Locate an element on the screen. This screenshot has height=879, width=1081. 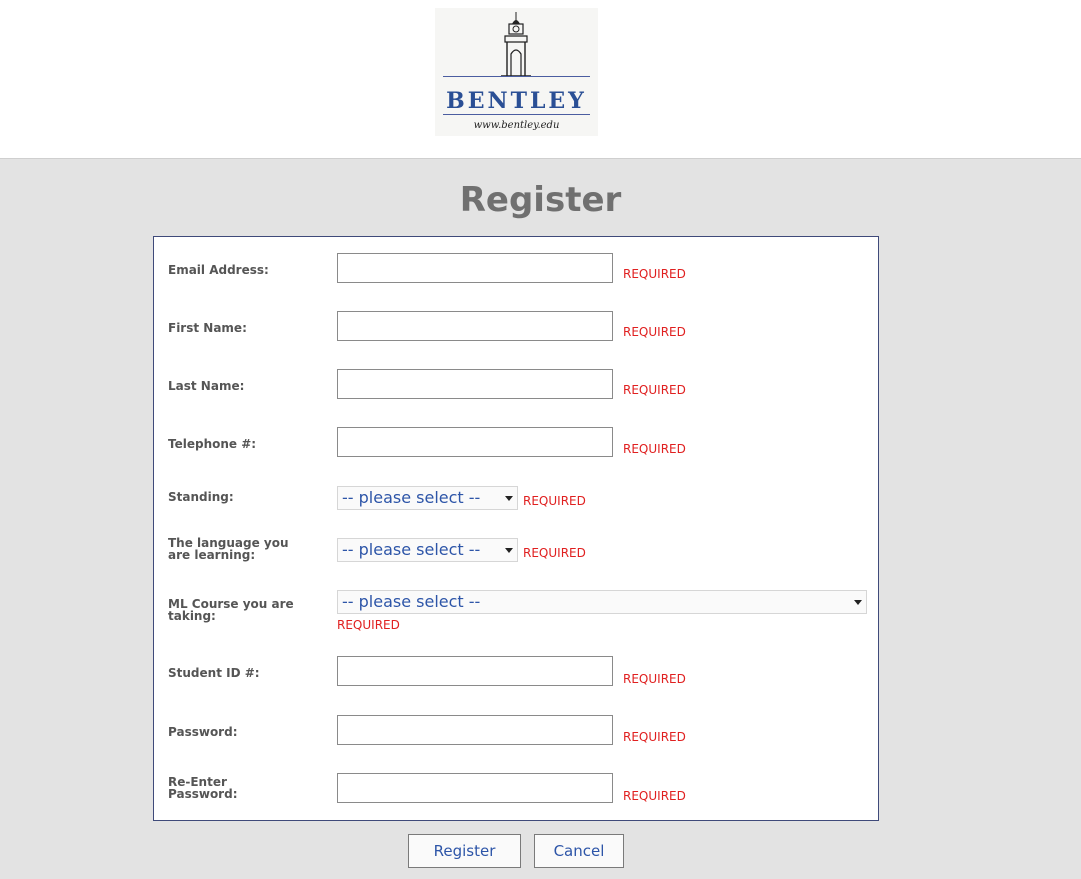
ml-course-required: REQUIRED is located at coordinates (368, 625).